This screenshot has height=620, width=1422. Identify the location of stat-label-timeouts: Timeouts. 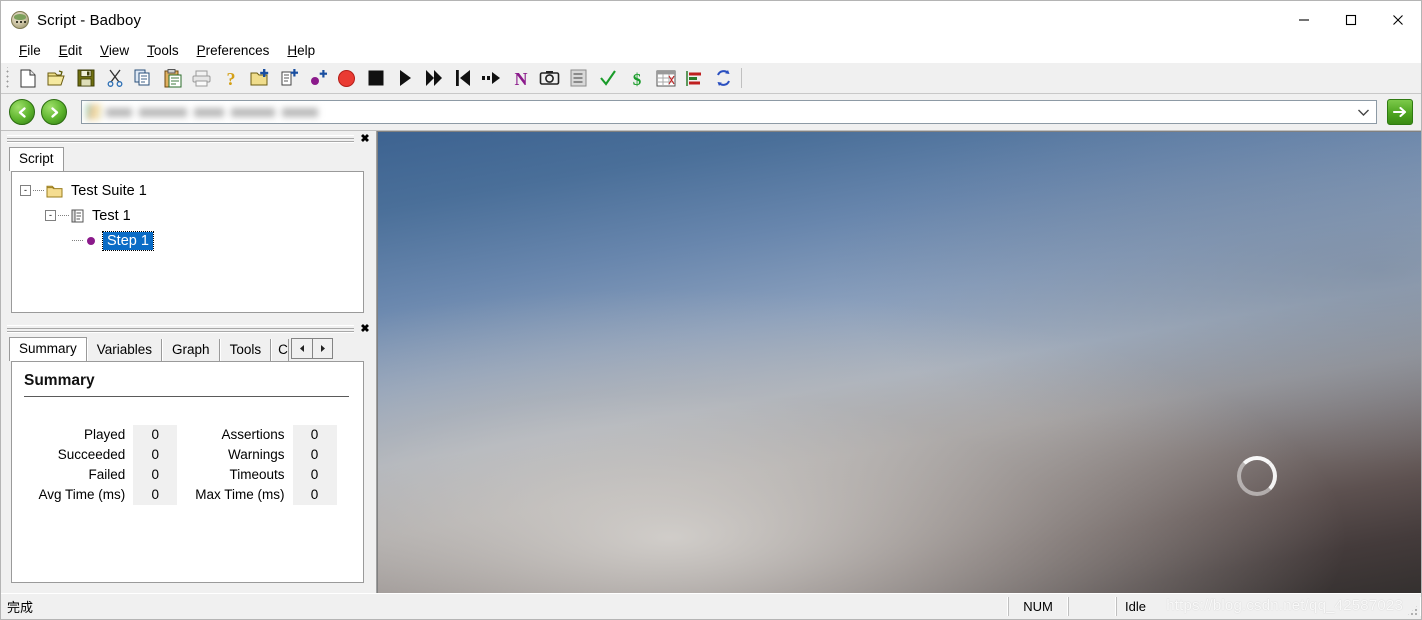
(257, 474).